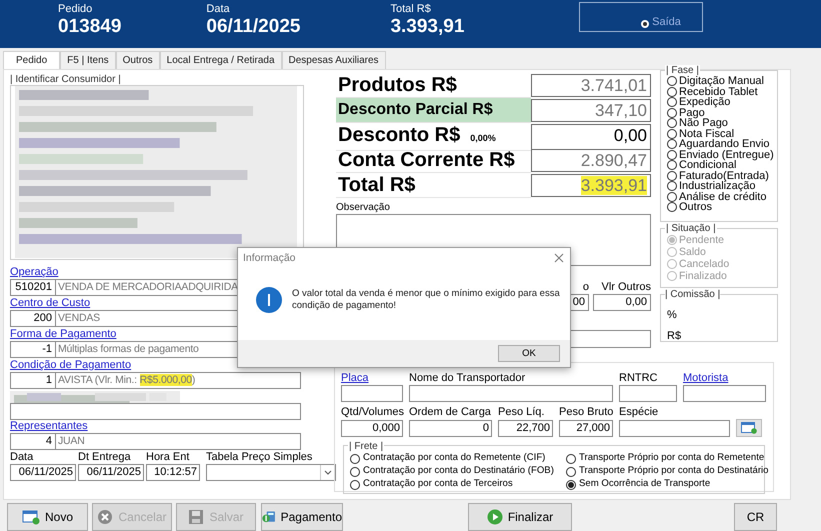  Describe the element at coordinates (705, 378) in the screenshot. I see `field-link: Motorista` at that location.